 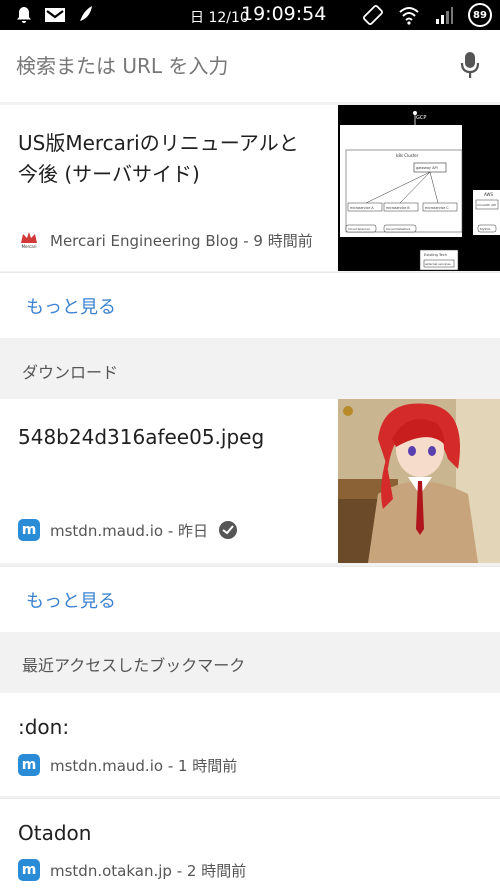 I want to click on wifi-icon, so click(x=409, y=16).